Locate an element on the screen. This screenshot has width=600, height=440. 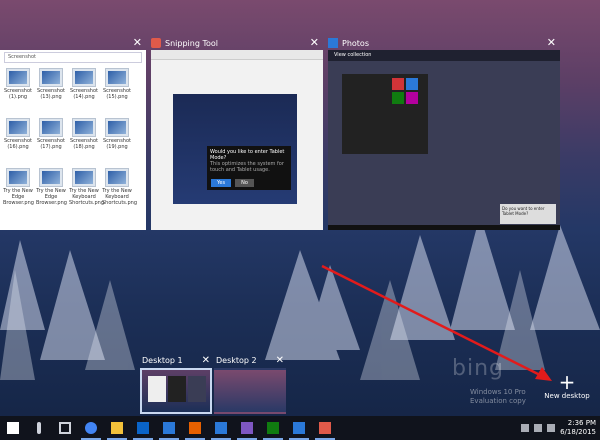
snipping-tool-glyph is located at coordinates (325, 428).